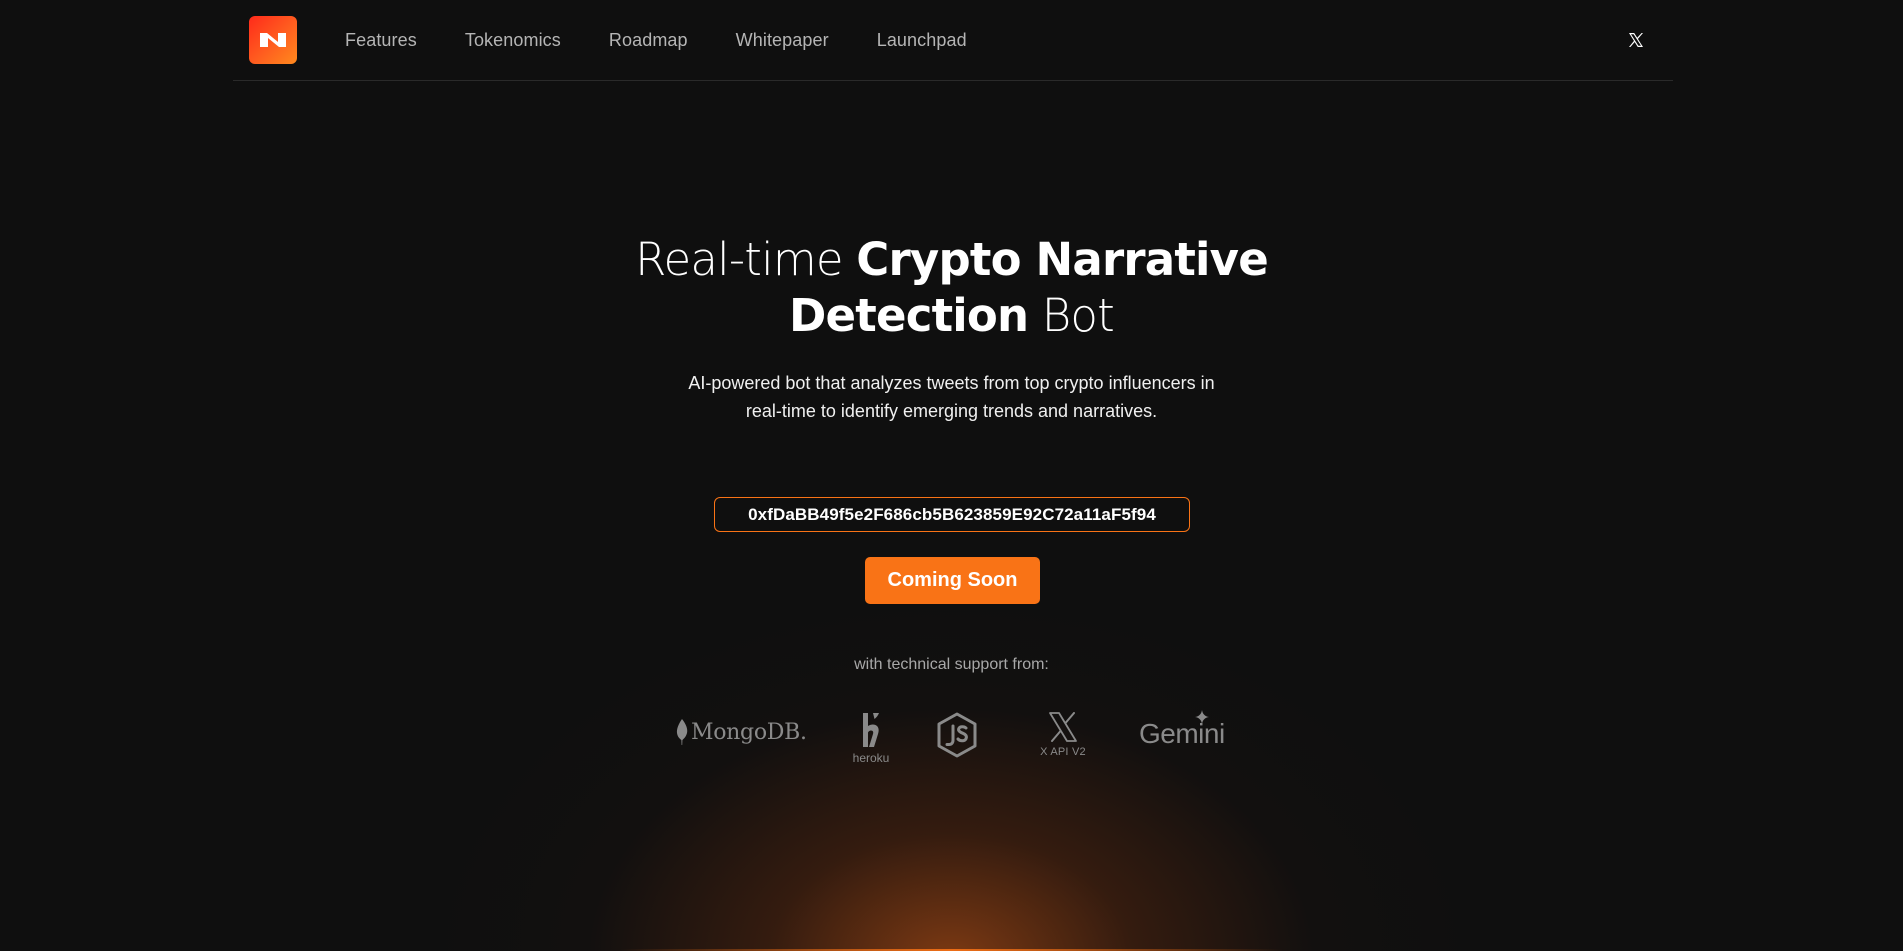 This screenshot has width=1903, height=951. I want to click on x-social-link, so click(1636, 40).